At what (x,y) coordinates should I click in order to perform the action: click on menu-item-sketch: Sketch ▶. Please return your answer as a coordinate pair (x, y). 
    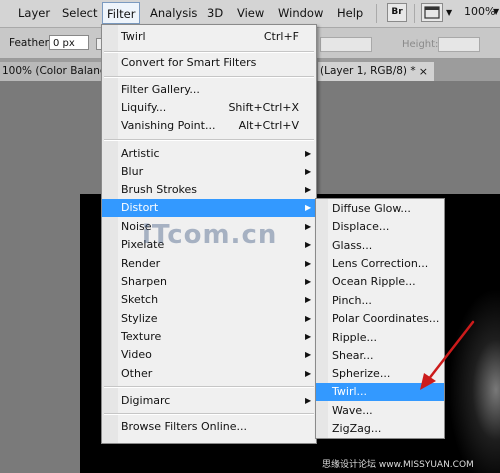
    Looking at the image, I should click on (209, 300).